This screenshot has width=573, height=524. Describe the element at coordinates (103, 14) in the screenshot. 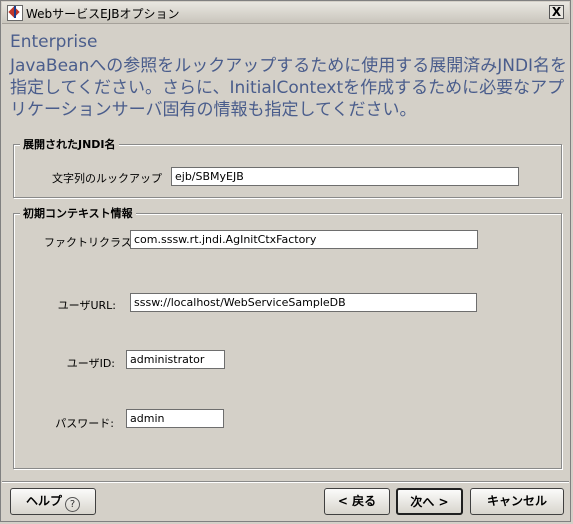

I see `window-title: WebサービスEJBオプション` at that location.